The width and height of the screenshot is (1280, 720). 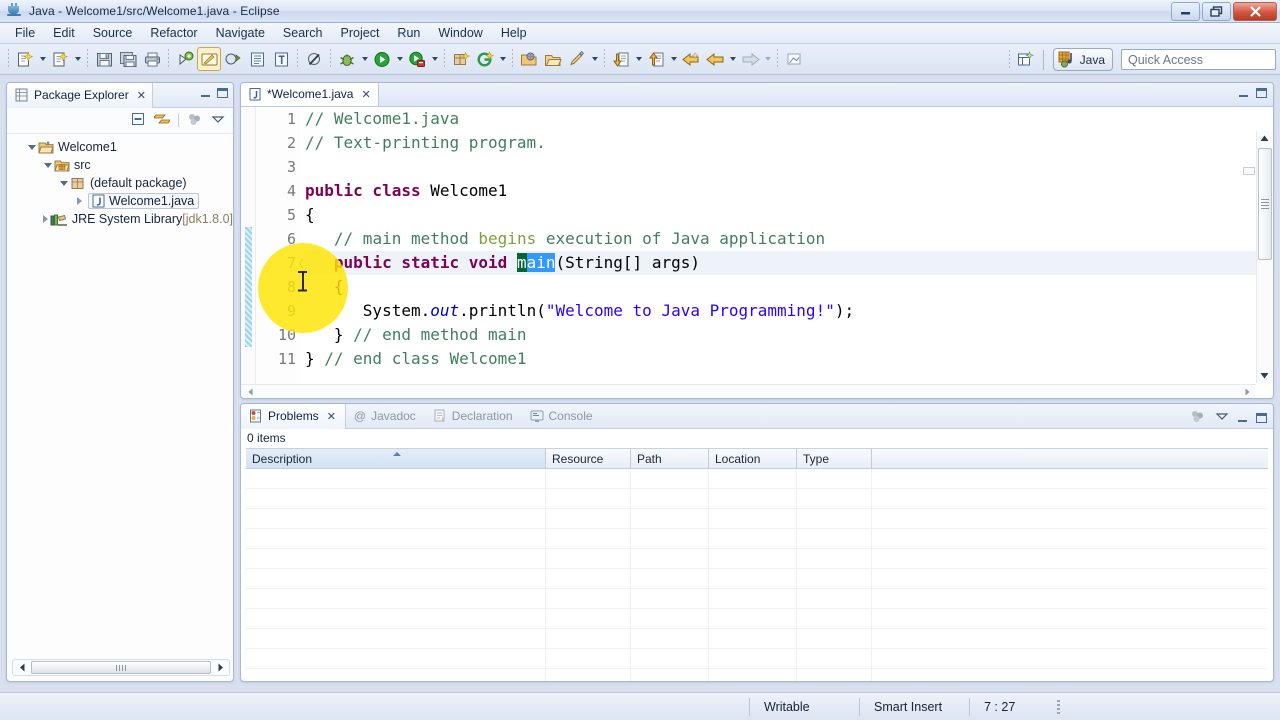 What do you see at coordinates (152, 59) in the screenshot?
I see `print-icon` at bounding box center [152, 59].